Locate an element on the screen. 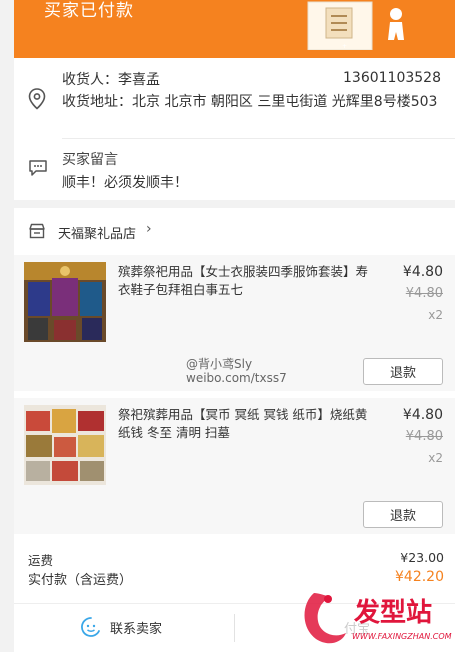 This screenshot has height=652, width=455. shipping-fee-value: ¥23.00 is located at coordinates (422, 557).